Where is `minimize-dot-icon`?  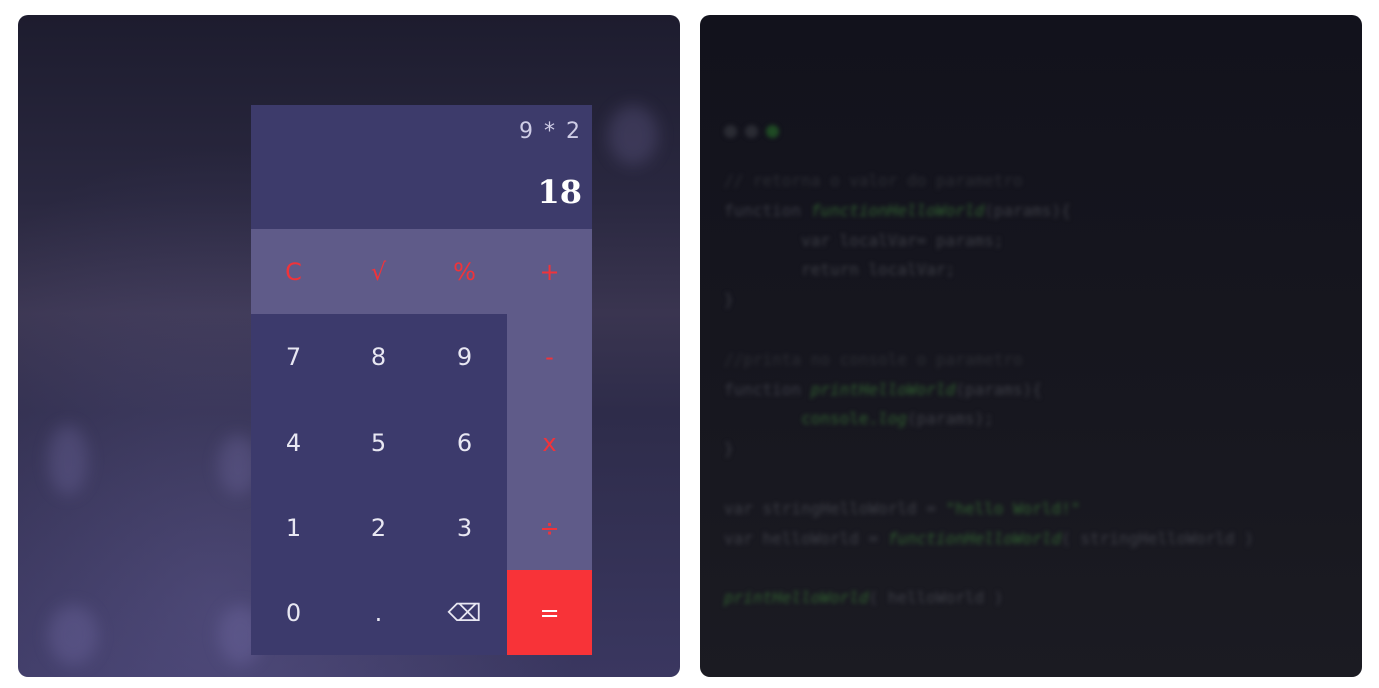
minimize-dot-icon is located at coordinates (751, 131).